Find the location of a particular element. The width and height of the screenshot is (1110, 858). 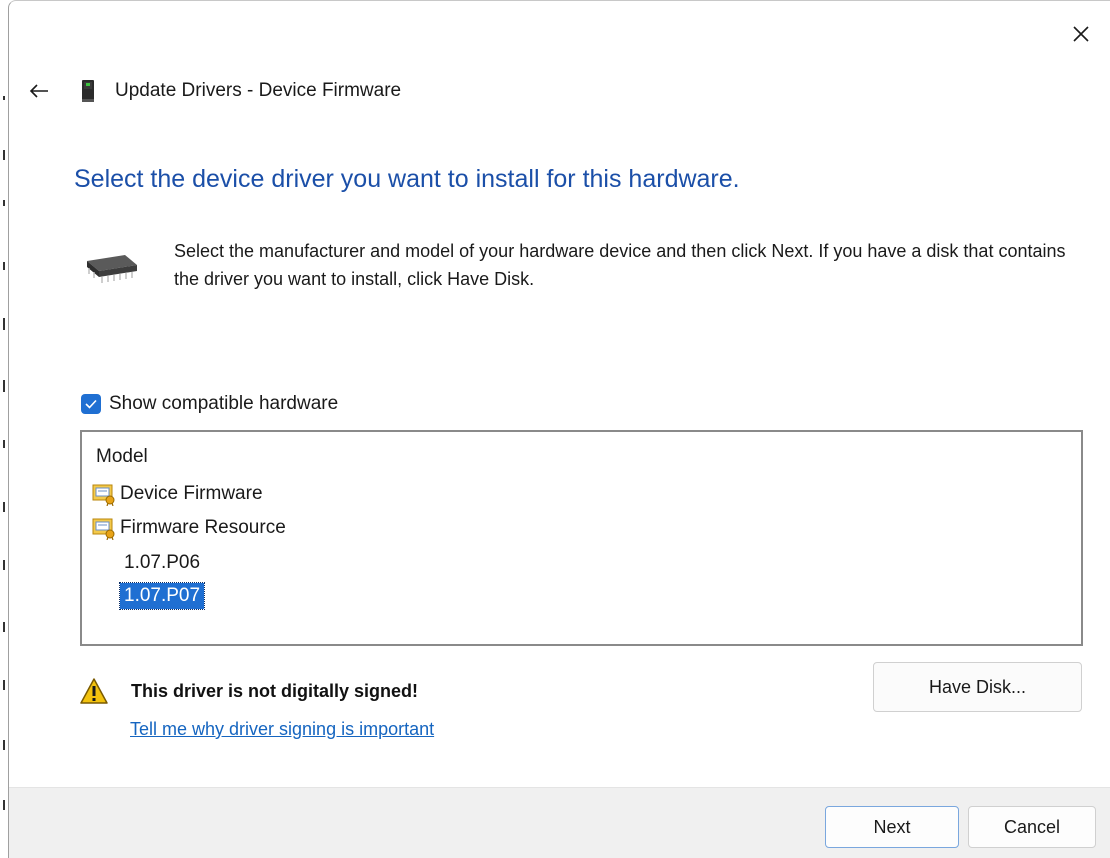

show-compatible-hardware-checkbox: Show compatible hardware is located at coordinates (209, 404).